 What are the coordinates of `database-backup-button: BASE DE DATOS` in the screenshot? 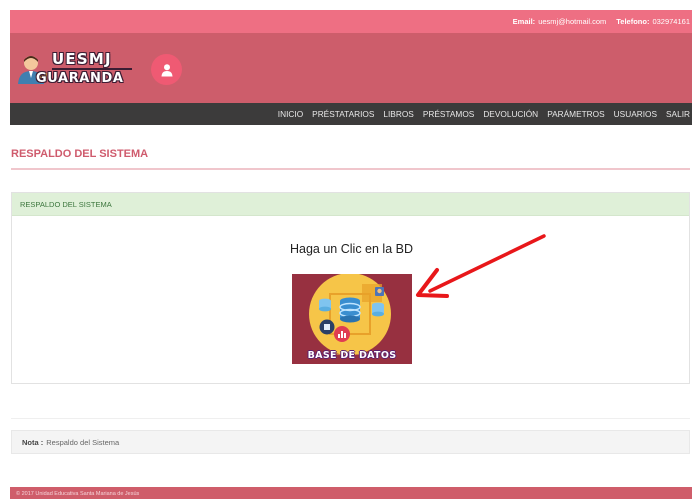 It's located at (352, 319).